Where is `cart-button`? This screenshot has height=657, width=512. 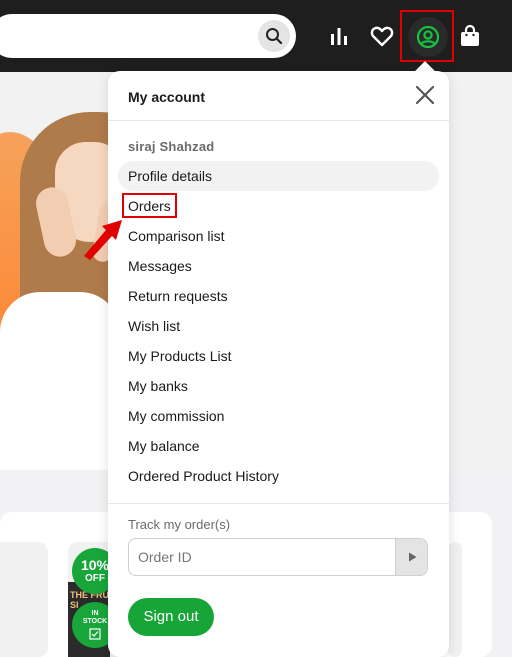
cart-button is located at coordinates (470, 36).